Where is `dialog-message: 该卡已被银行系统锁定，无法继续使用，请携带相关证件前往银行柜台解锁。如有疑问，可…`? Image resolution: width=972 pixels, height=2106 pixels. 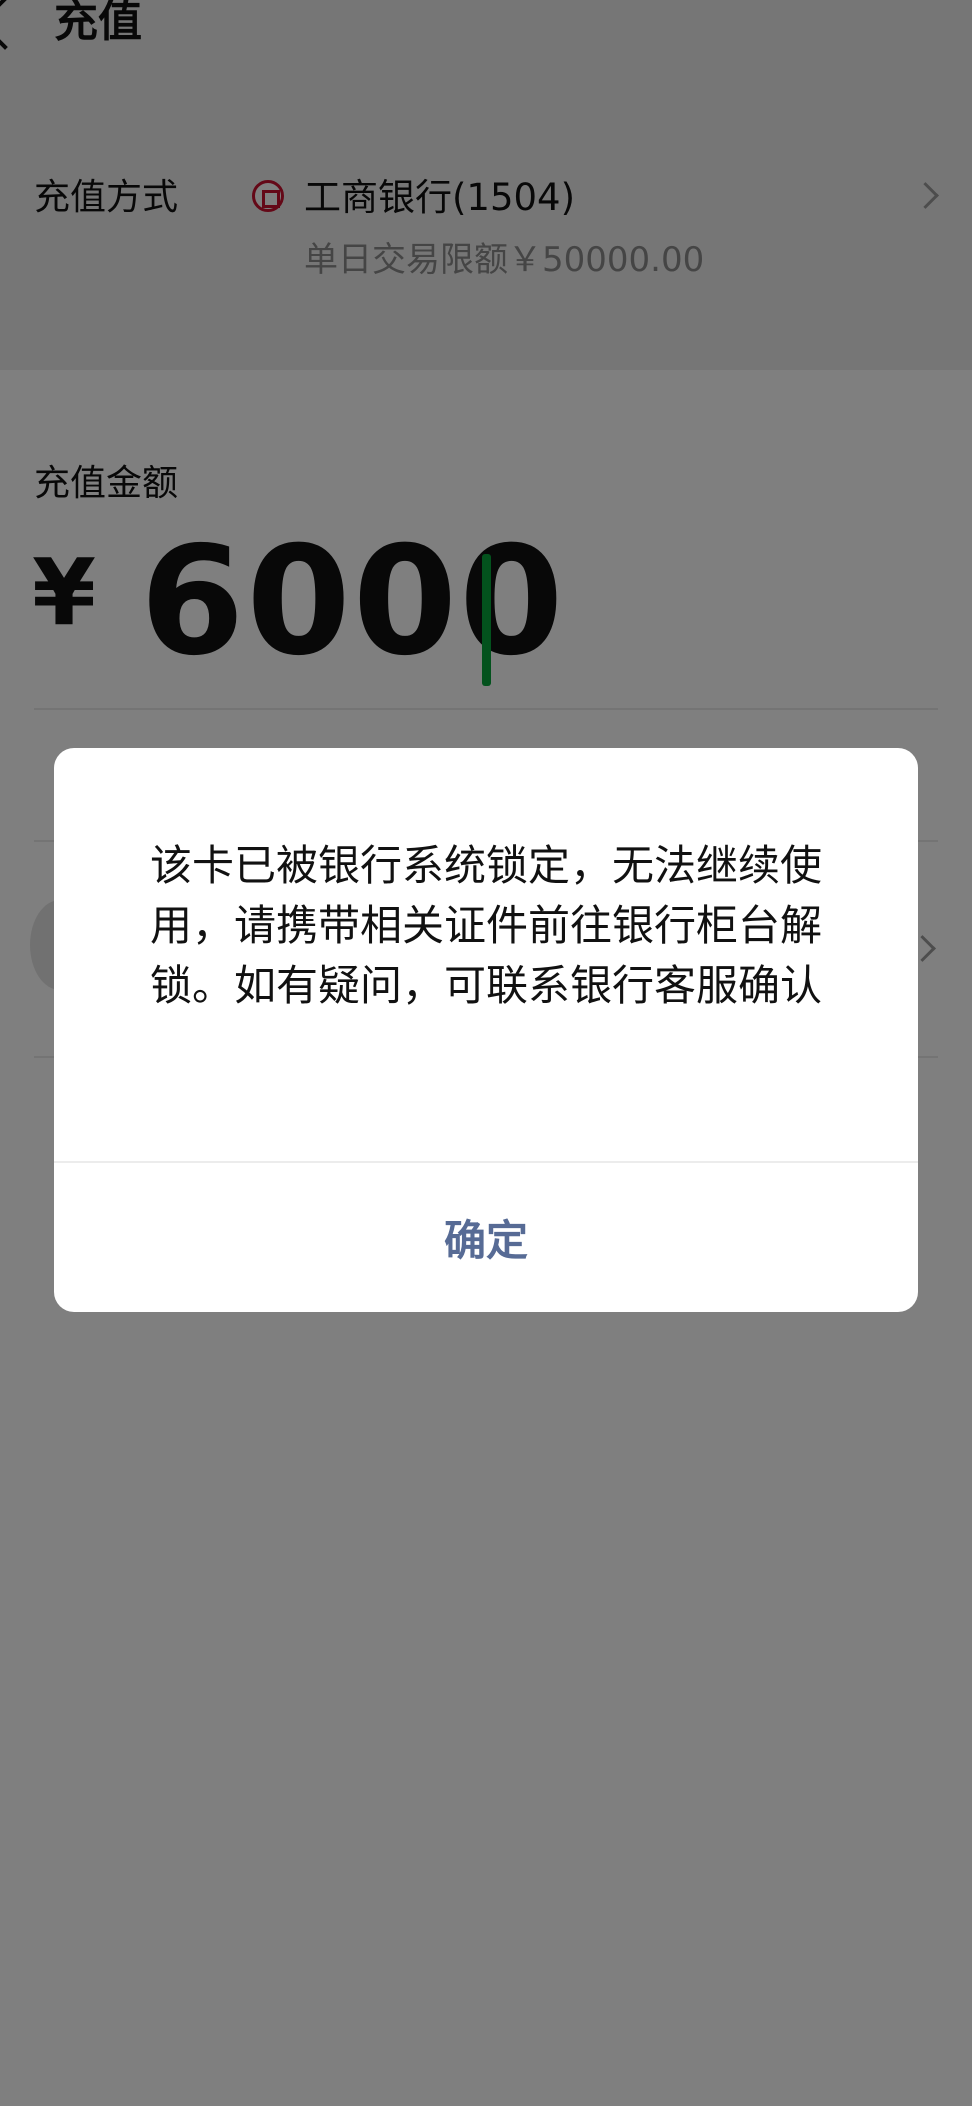
dialog-message: 该卡已被银行系统锁定，无法继续使用，请携带相关证件前往银行柜台解锁。如有疑问，可… is located at coordinates (485, 925).